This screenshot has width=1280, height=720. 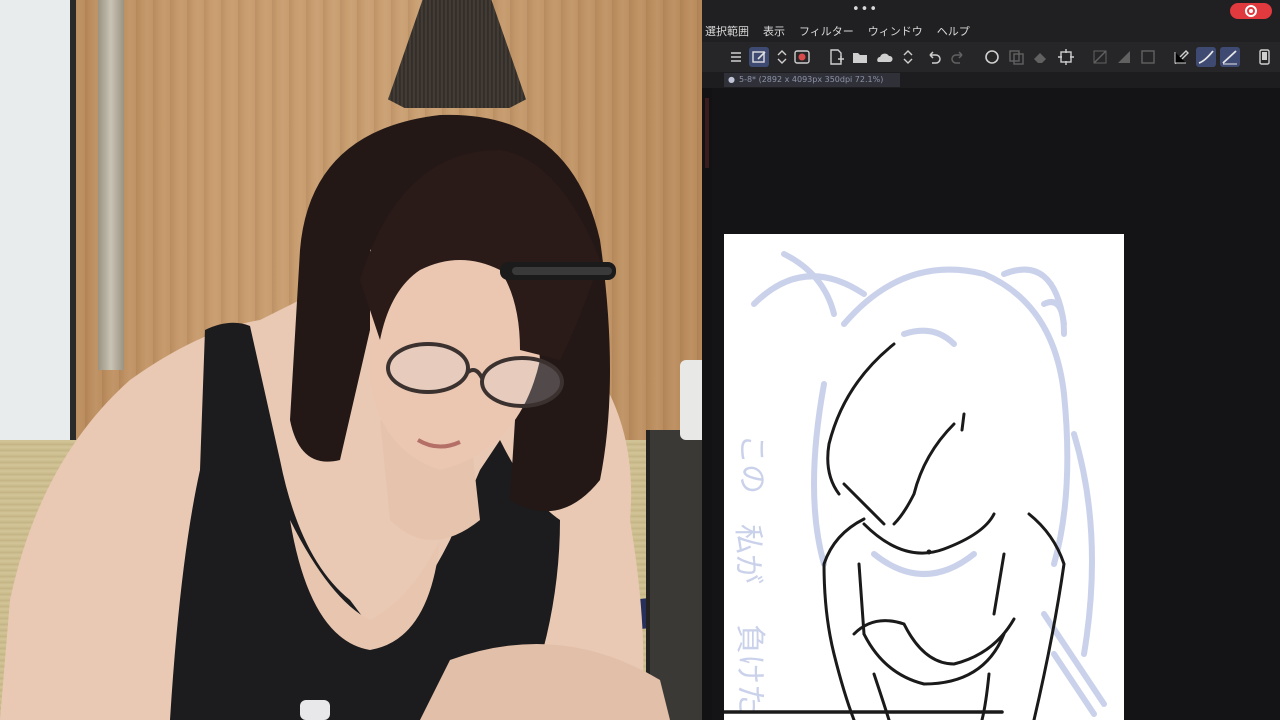 What do you see at coordinates (1040, 57) in the screenshot?
I see `eraser-fill-icon` at bounding box center [1040, 57].